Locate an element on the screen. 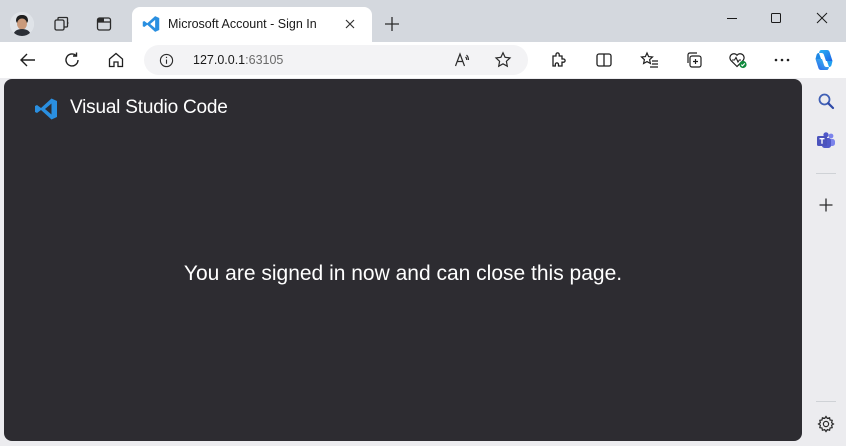 Image resolution: width=846 pixels, height=446 pixels. collections-icon is located at coordinates (694, 60).